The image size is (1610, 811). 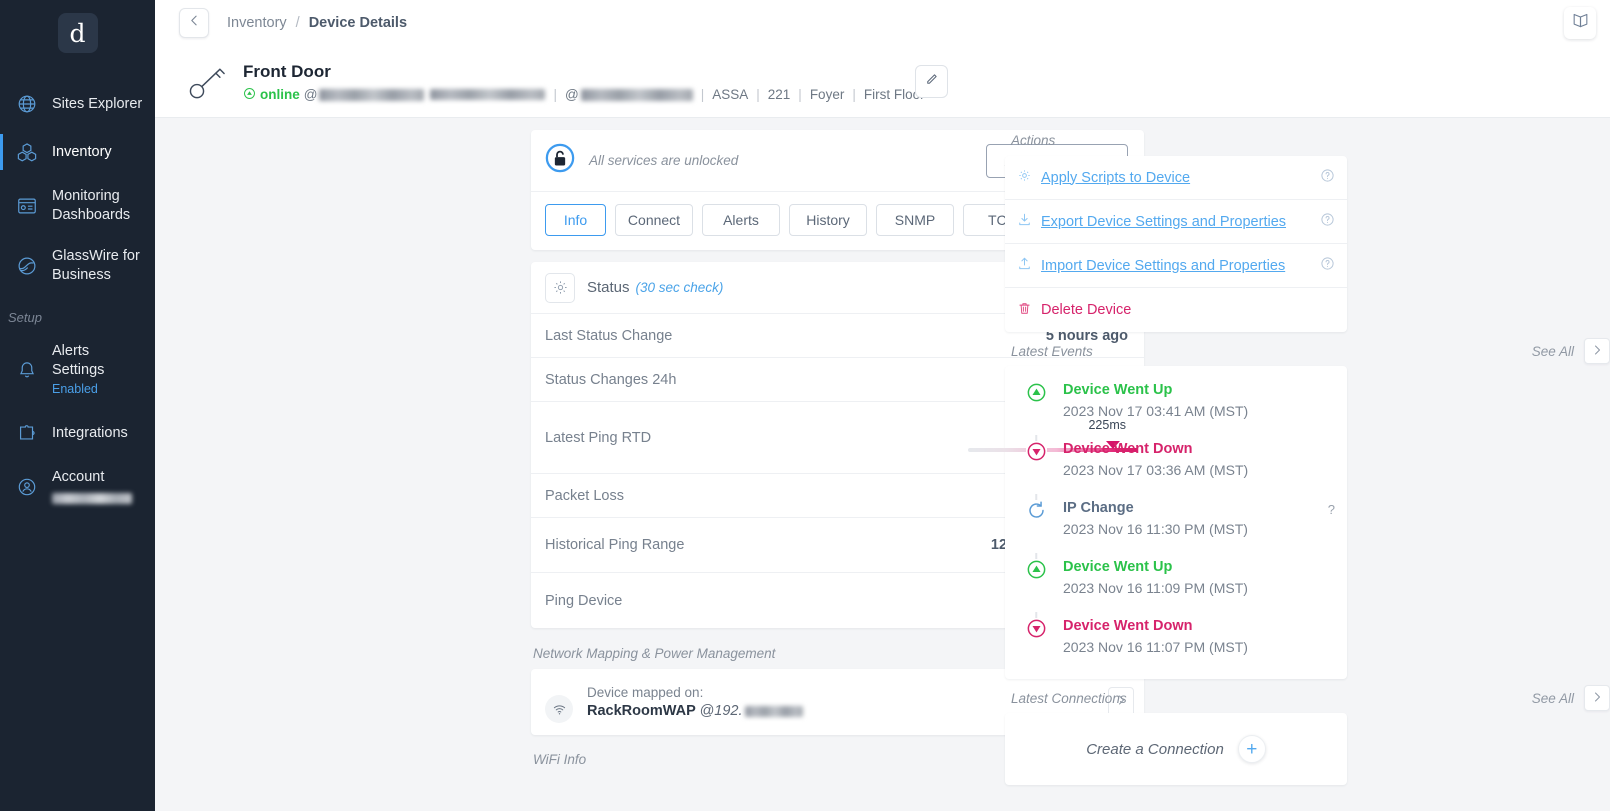 What do you see at coordinates (207, 82) in the screenshot?
I see `key-icon` at bounding box center [207, 82].